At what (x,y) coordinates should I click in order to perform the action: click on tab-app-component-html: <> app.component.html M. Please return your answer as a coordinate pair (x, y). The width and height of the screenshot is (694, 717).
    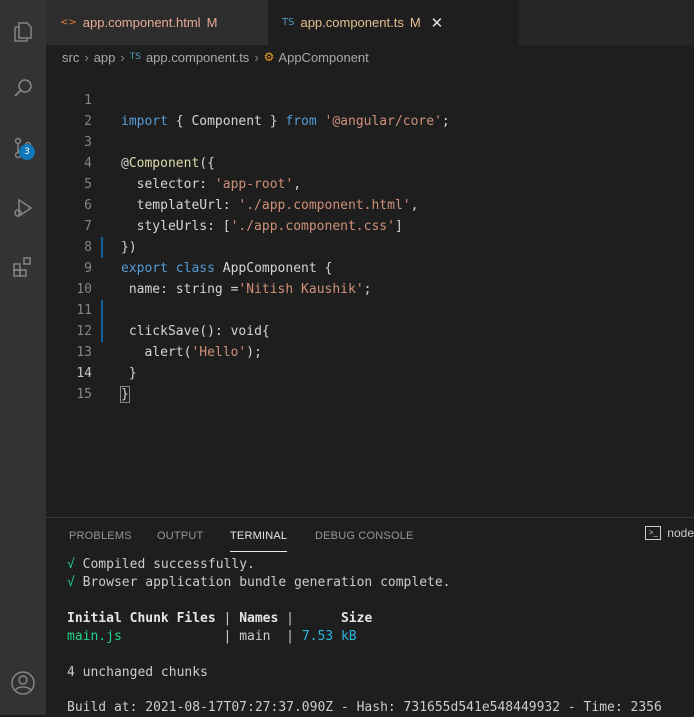
    Looking at the image, I should click on (157, 22).